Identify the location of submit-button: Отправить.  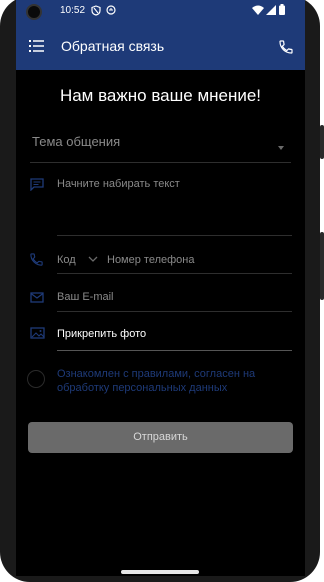
(160, 437).